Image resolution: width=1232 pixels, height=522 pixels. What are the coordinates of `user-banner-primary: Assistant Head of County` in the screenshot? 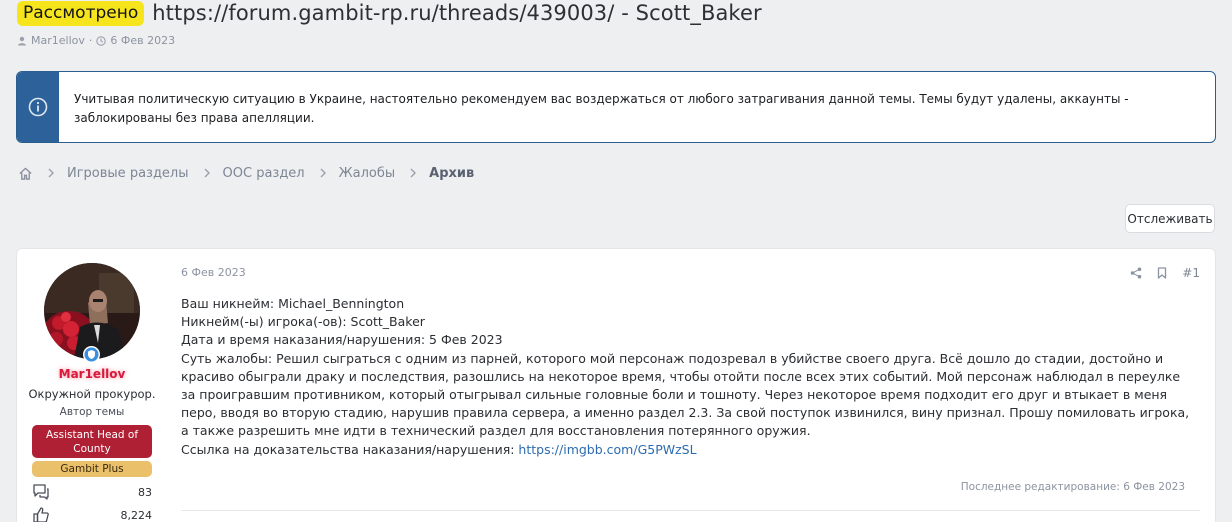 It's located at (92, 441).